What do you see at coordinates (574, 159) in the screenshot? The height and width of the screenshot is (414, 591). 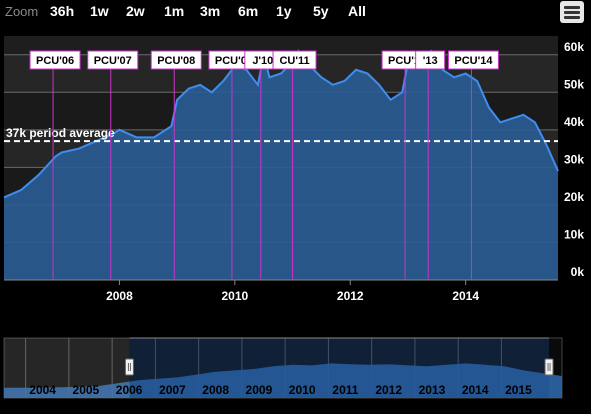 I see `y-tick-label: 30k` at bounding box center [574, 159].